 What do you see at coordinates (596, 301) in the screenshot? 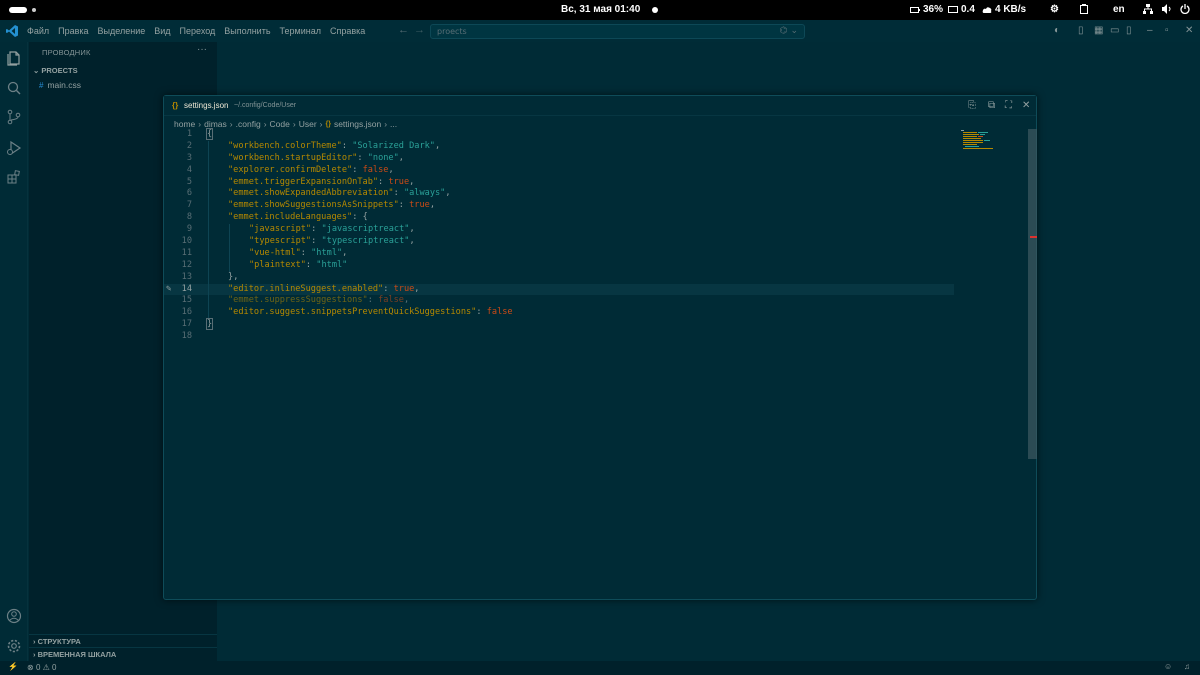
I see `code-line: 15 "emmet.suppressSuggestions": false,` at bounding box center [596, 301].